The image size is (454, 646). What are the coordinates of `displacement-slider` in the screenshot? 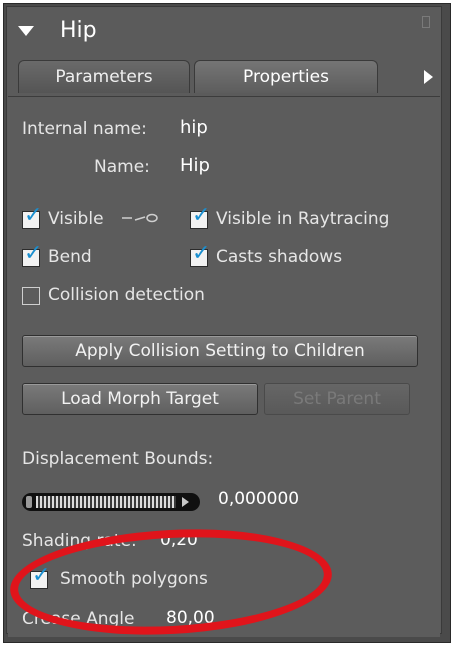 It's located at (111, 502).